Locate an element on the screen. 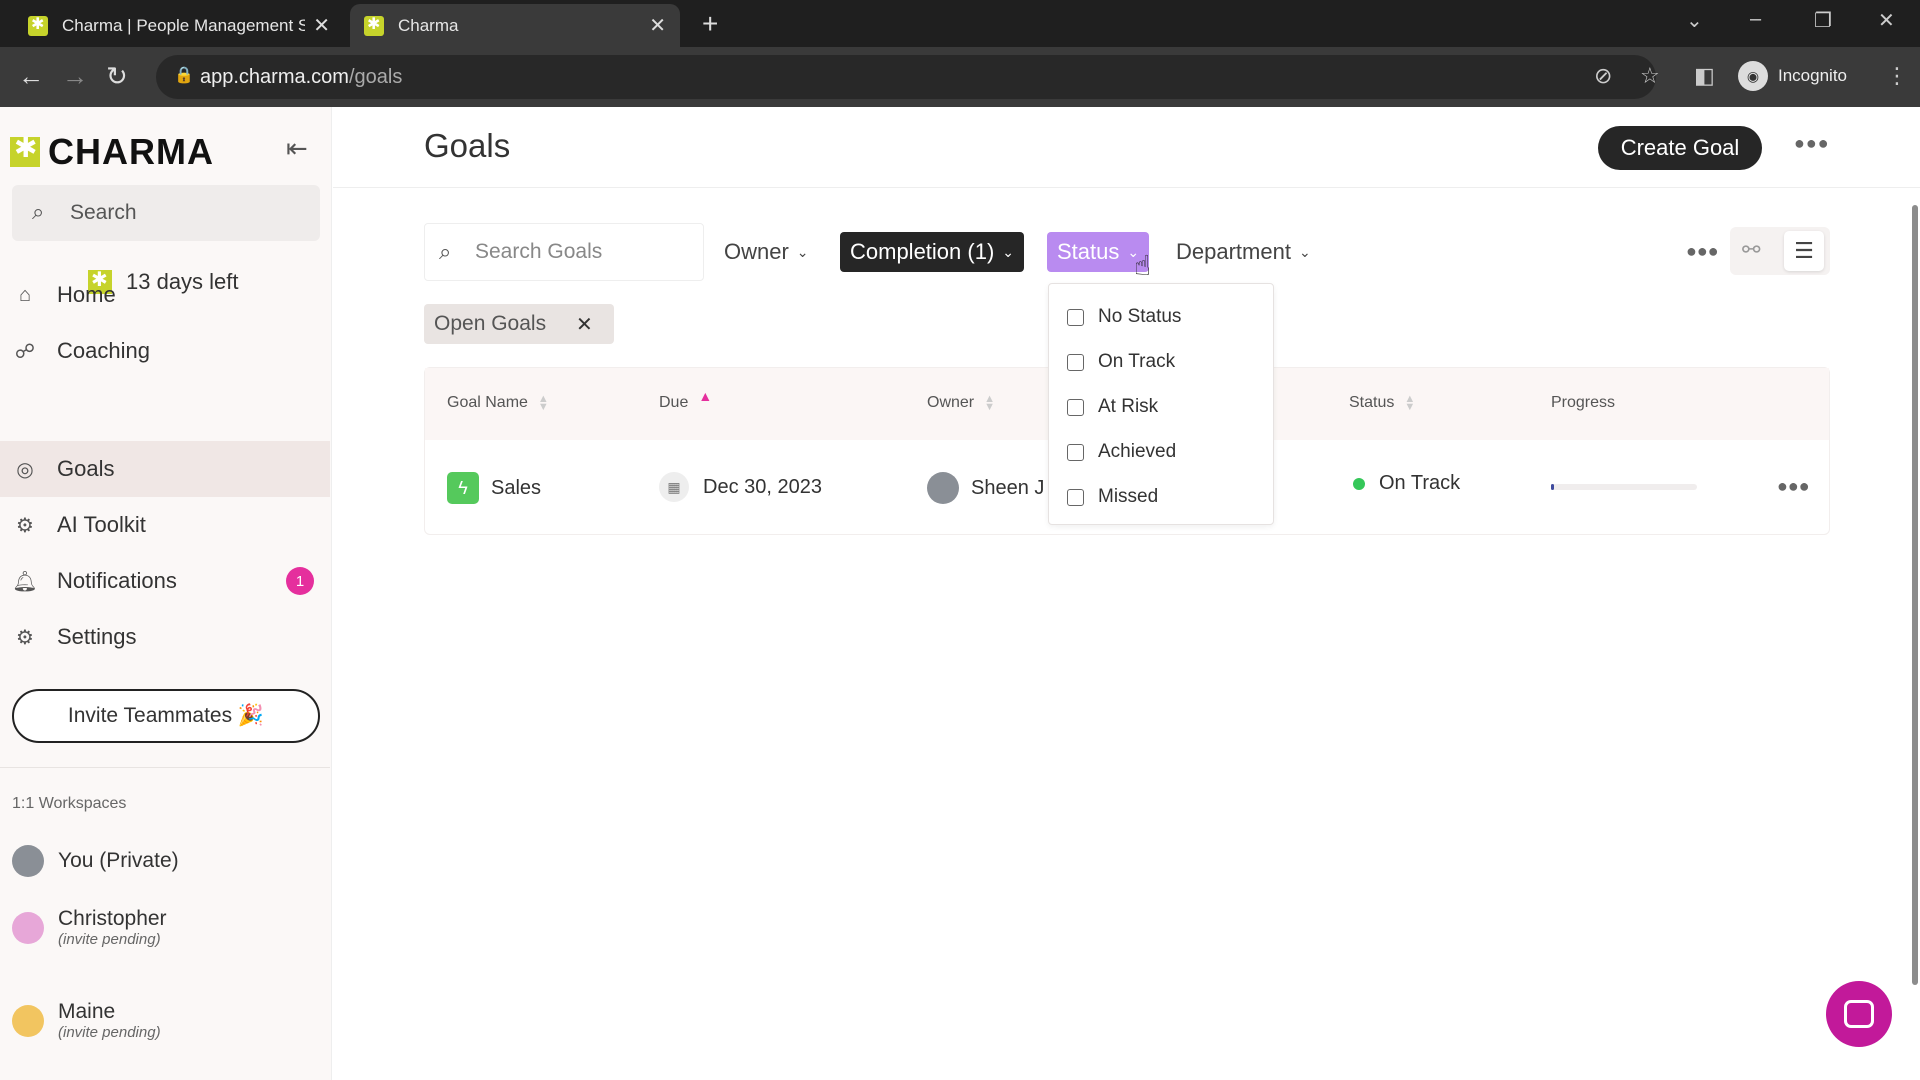 The width and height of the screenshot is (1920, 1080). workspace-item: Christopher (invite pending) is located at coordinates (89, 927).